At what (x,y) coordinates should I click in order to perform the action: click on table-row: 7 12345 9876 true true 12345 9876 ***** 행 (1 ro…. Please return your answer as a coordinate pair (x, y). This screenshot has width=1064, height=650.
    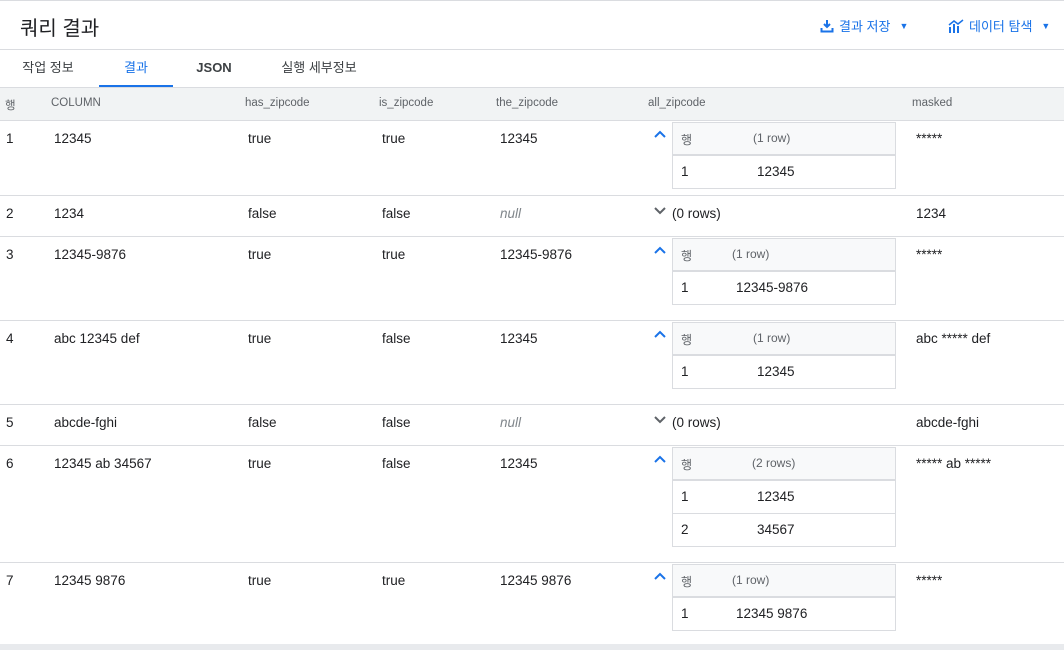
    Looking at the image, I should click on (532, 604).